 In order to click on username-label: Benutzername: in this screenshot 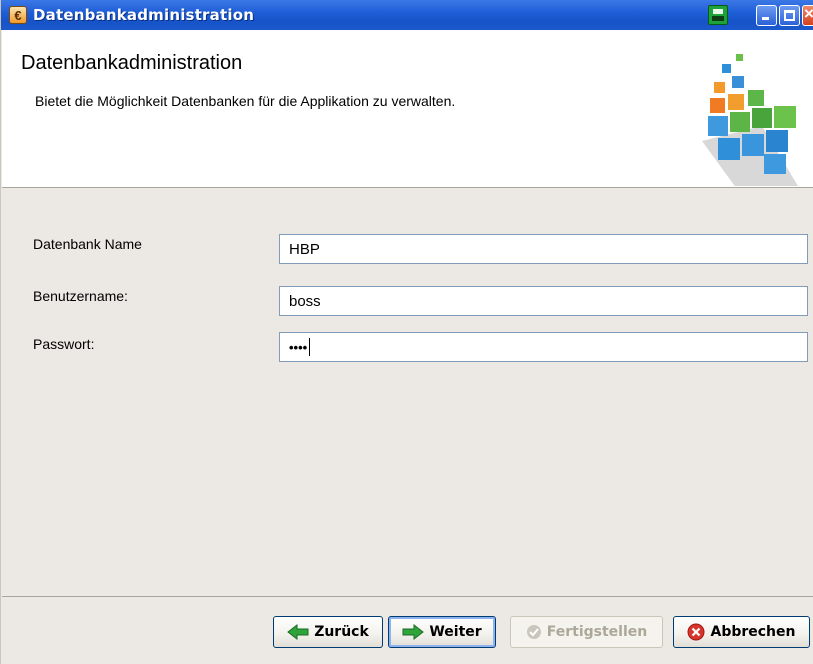, I will do `click(80, 296)`.